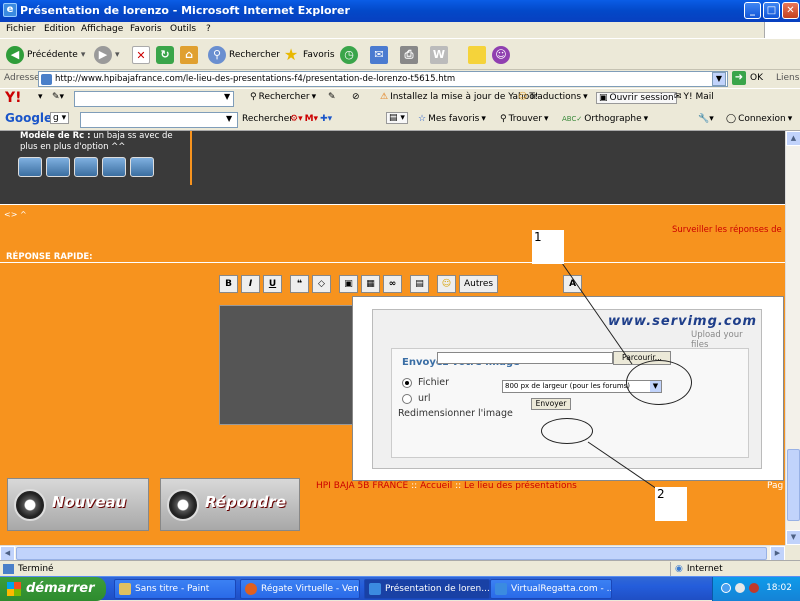  What do you see at coordinates (605, 119) in the screenshot?
I see `spellcheck-button: ABC✓ Orthographe ▾` at bounding box center [605, 119].